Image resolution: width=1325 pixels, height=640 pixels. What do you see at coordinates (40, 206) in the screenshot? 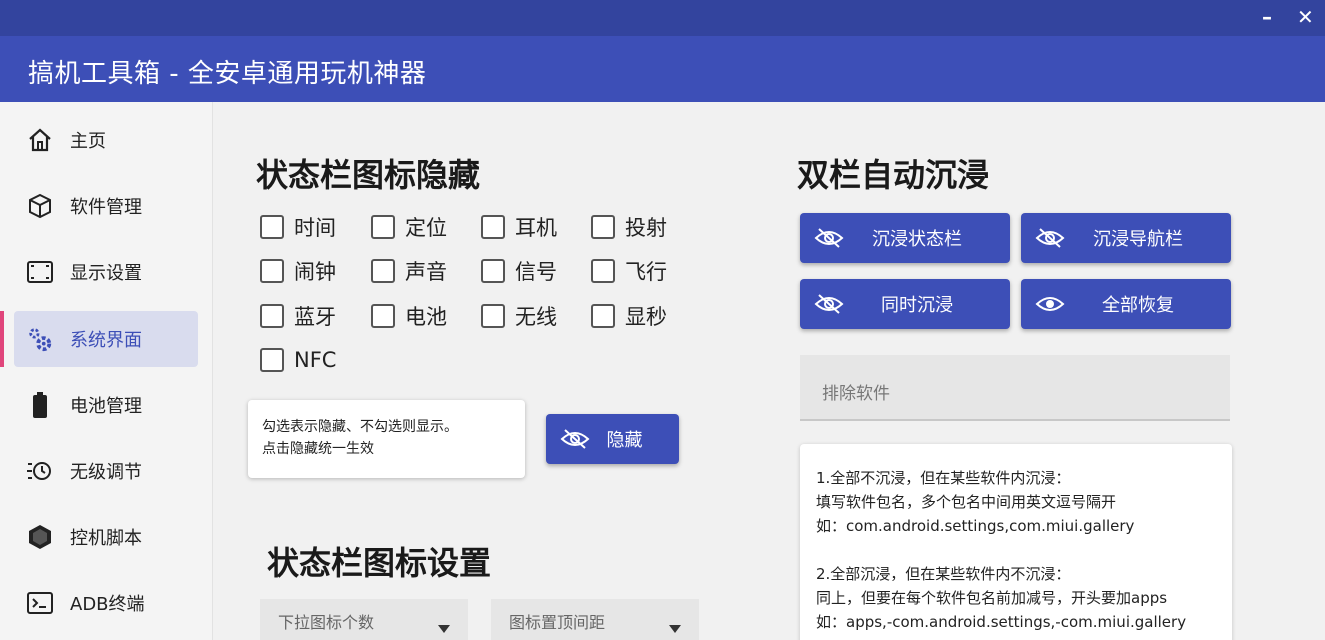
I see `package-icon` at bounding box center [40, 206].